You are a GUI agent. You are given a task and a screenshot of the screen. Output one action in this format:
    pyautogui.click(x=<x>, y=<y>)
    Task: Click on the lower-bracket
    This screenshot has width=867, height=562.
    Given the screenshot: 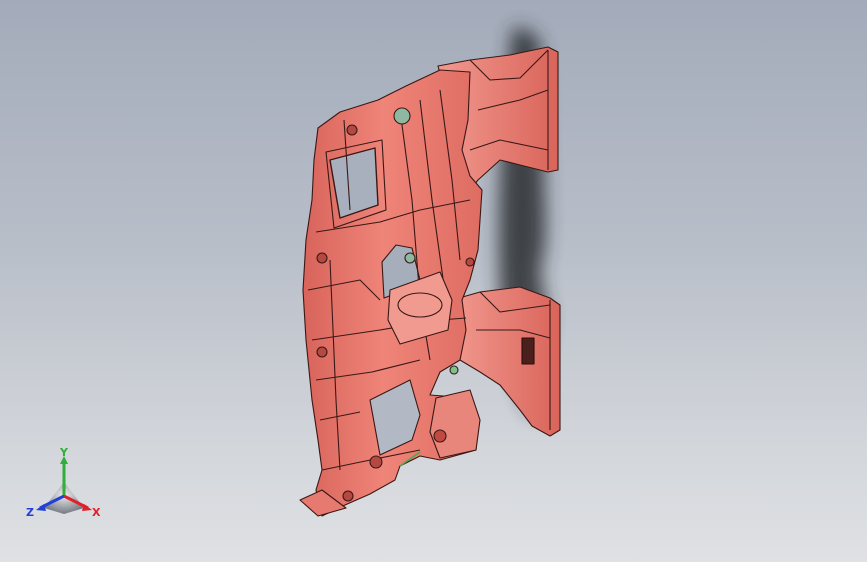 What is the action you would take?
    pyautogui.click(x=455, y=424)
    